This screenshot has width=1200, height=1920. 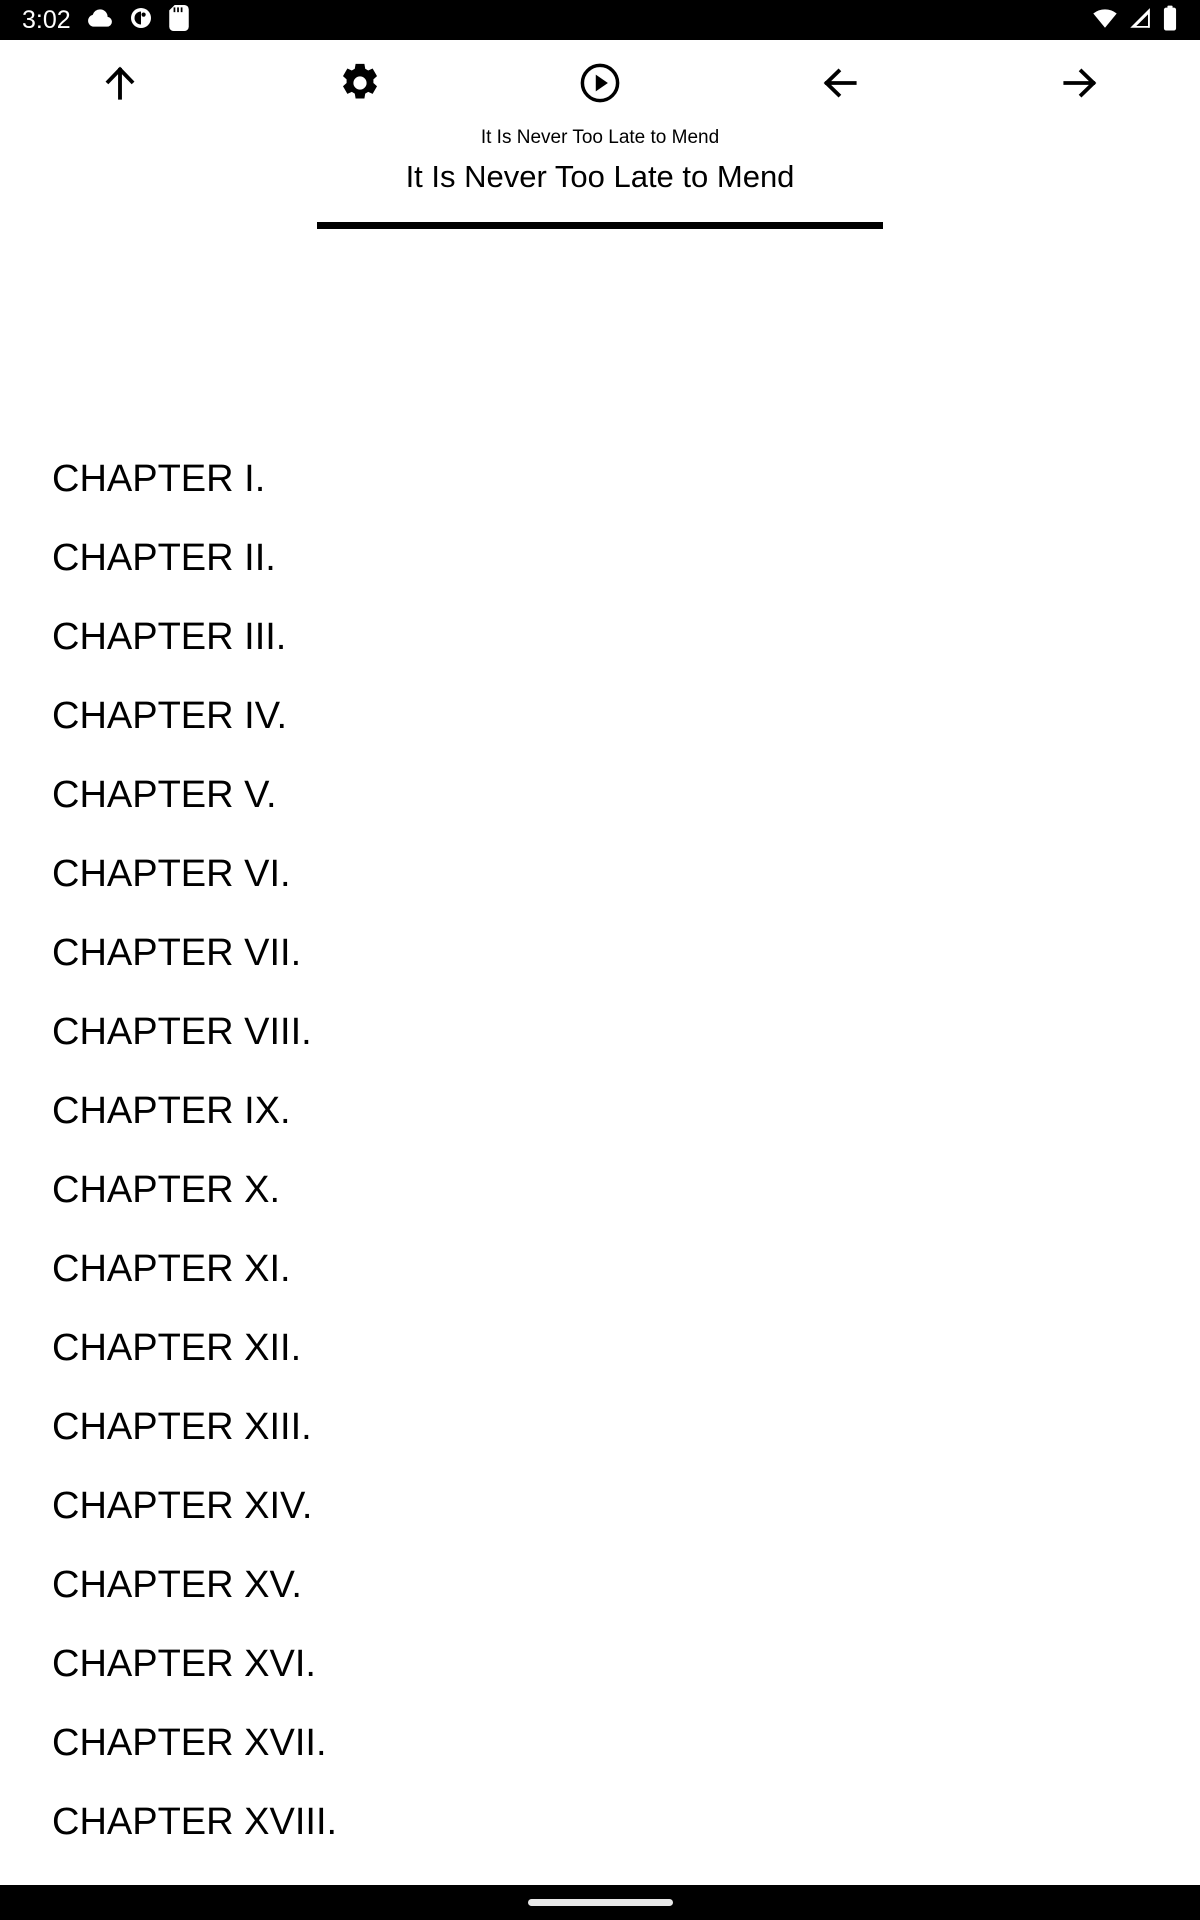 What do you see at coordinates (600, 558) in the screenshot?
I see `list-item: CHAPTER II.` at bounding box center [600, 558].